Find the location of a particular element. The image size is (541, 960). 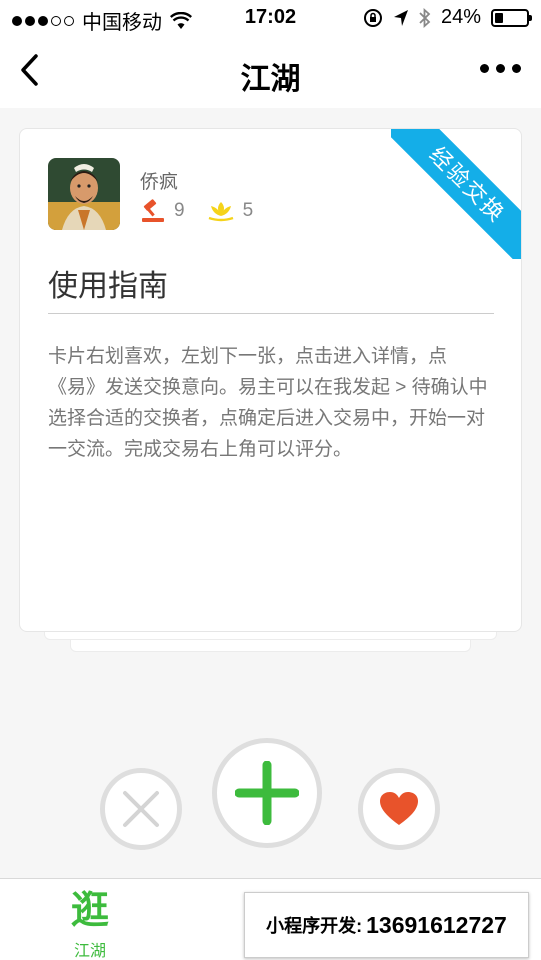

stat-lotus-value: 5 is located at coordinates (248, 210).